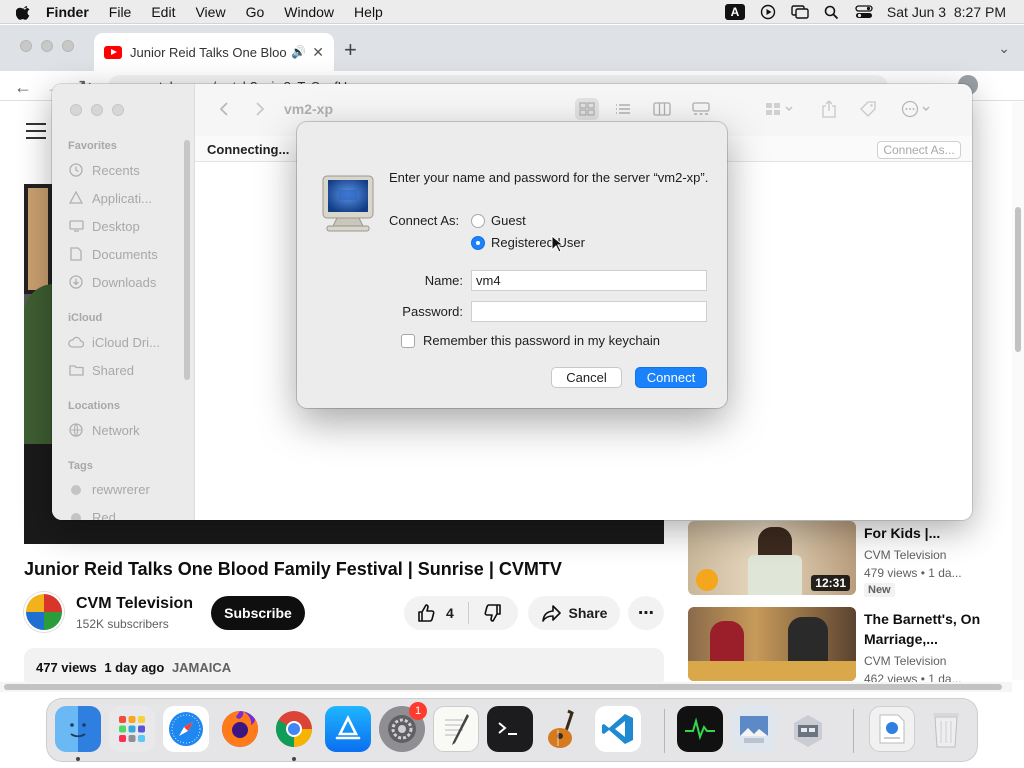 Image resolution: width=1024 pixels, height=768 pixels. Describe the element at coordinates (892, 729) in the screenshot. I see `dock-downloads-stack-icon` at that location.